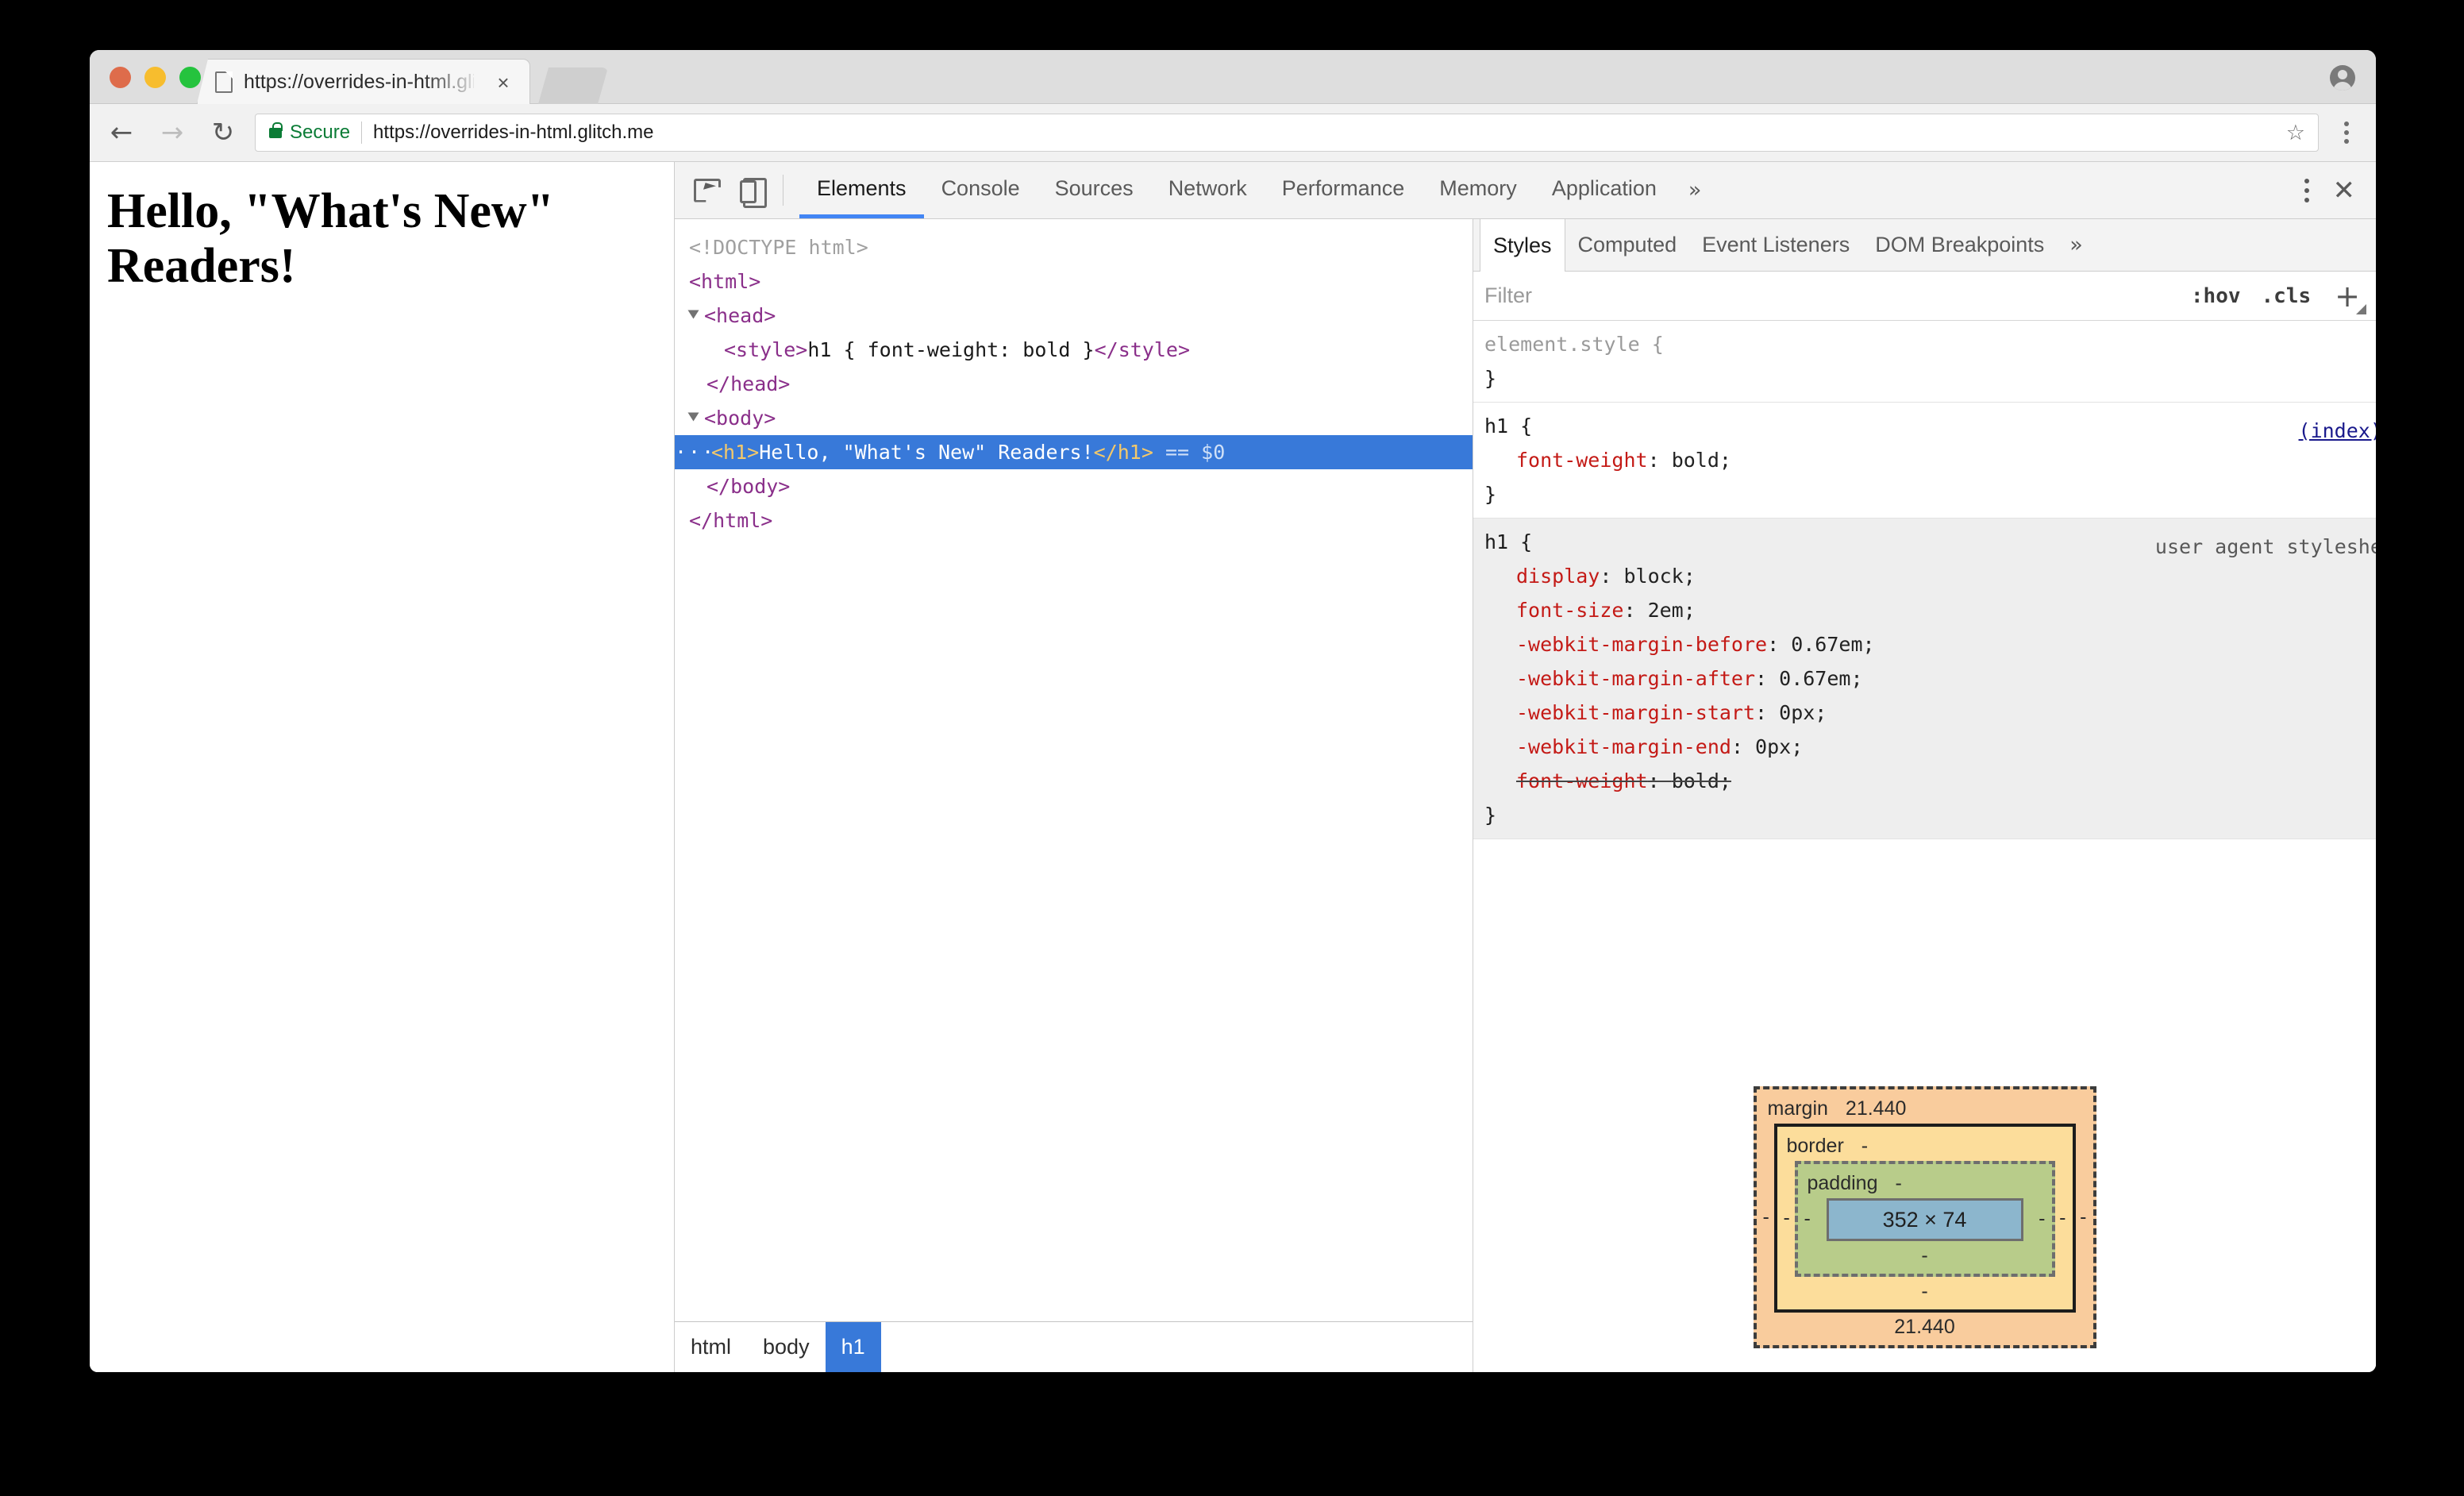  I want to click on dom-node-head-open: <head>, so click(1074, 316).